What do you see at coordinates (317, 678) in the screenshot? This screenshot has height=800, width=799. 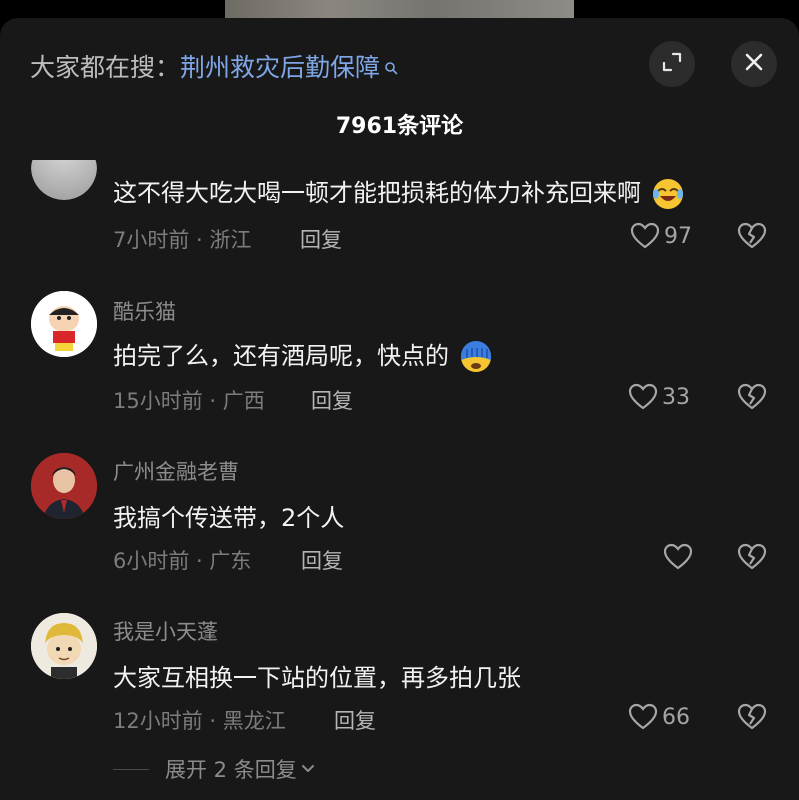 I see `comment-text: 大家互相换一下站的位置，再多拍几张` at bounding box center [317, 678].